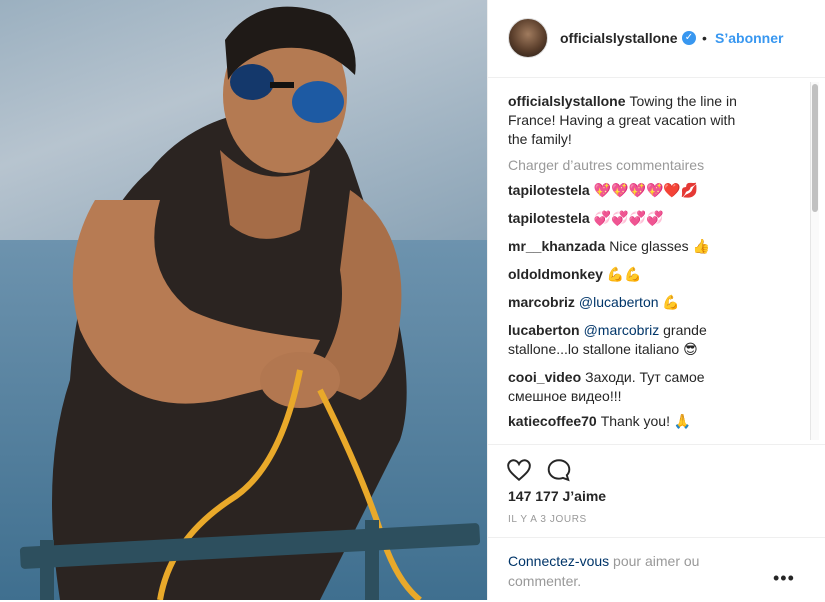  Describe the element at coordinates (566, 101) in the screenshot. I see `caption-username: officialslystallone` at that location.